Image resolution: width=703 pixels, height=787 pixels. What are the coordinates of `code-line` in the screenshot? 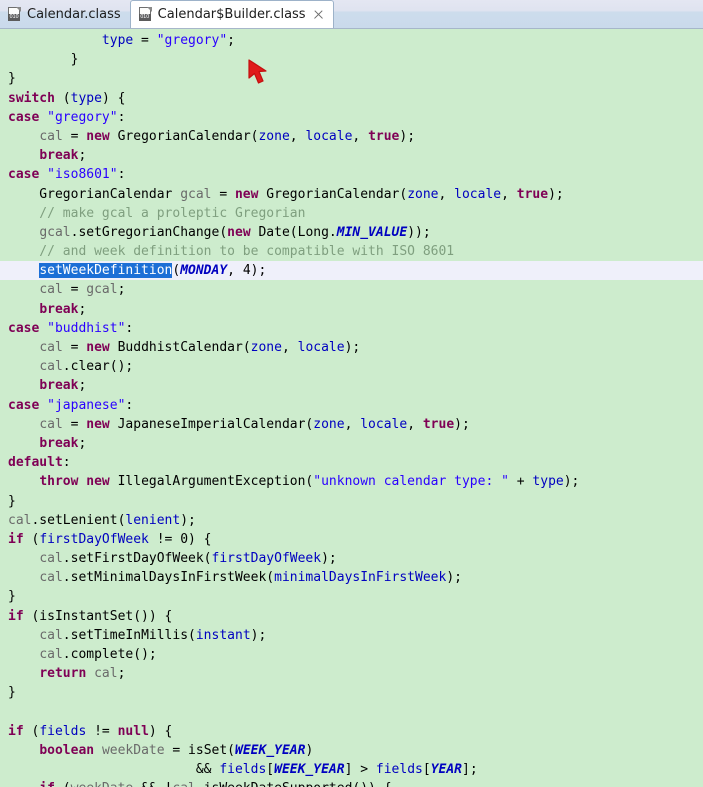 It's located at (351, 712).